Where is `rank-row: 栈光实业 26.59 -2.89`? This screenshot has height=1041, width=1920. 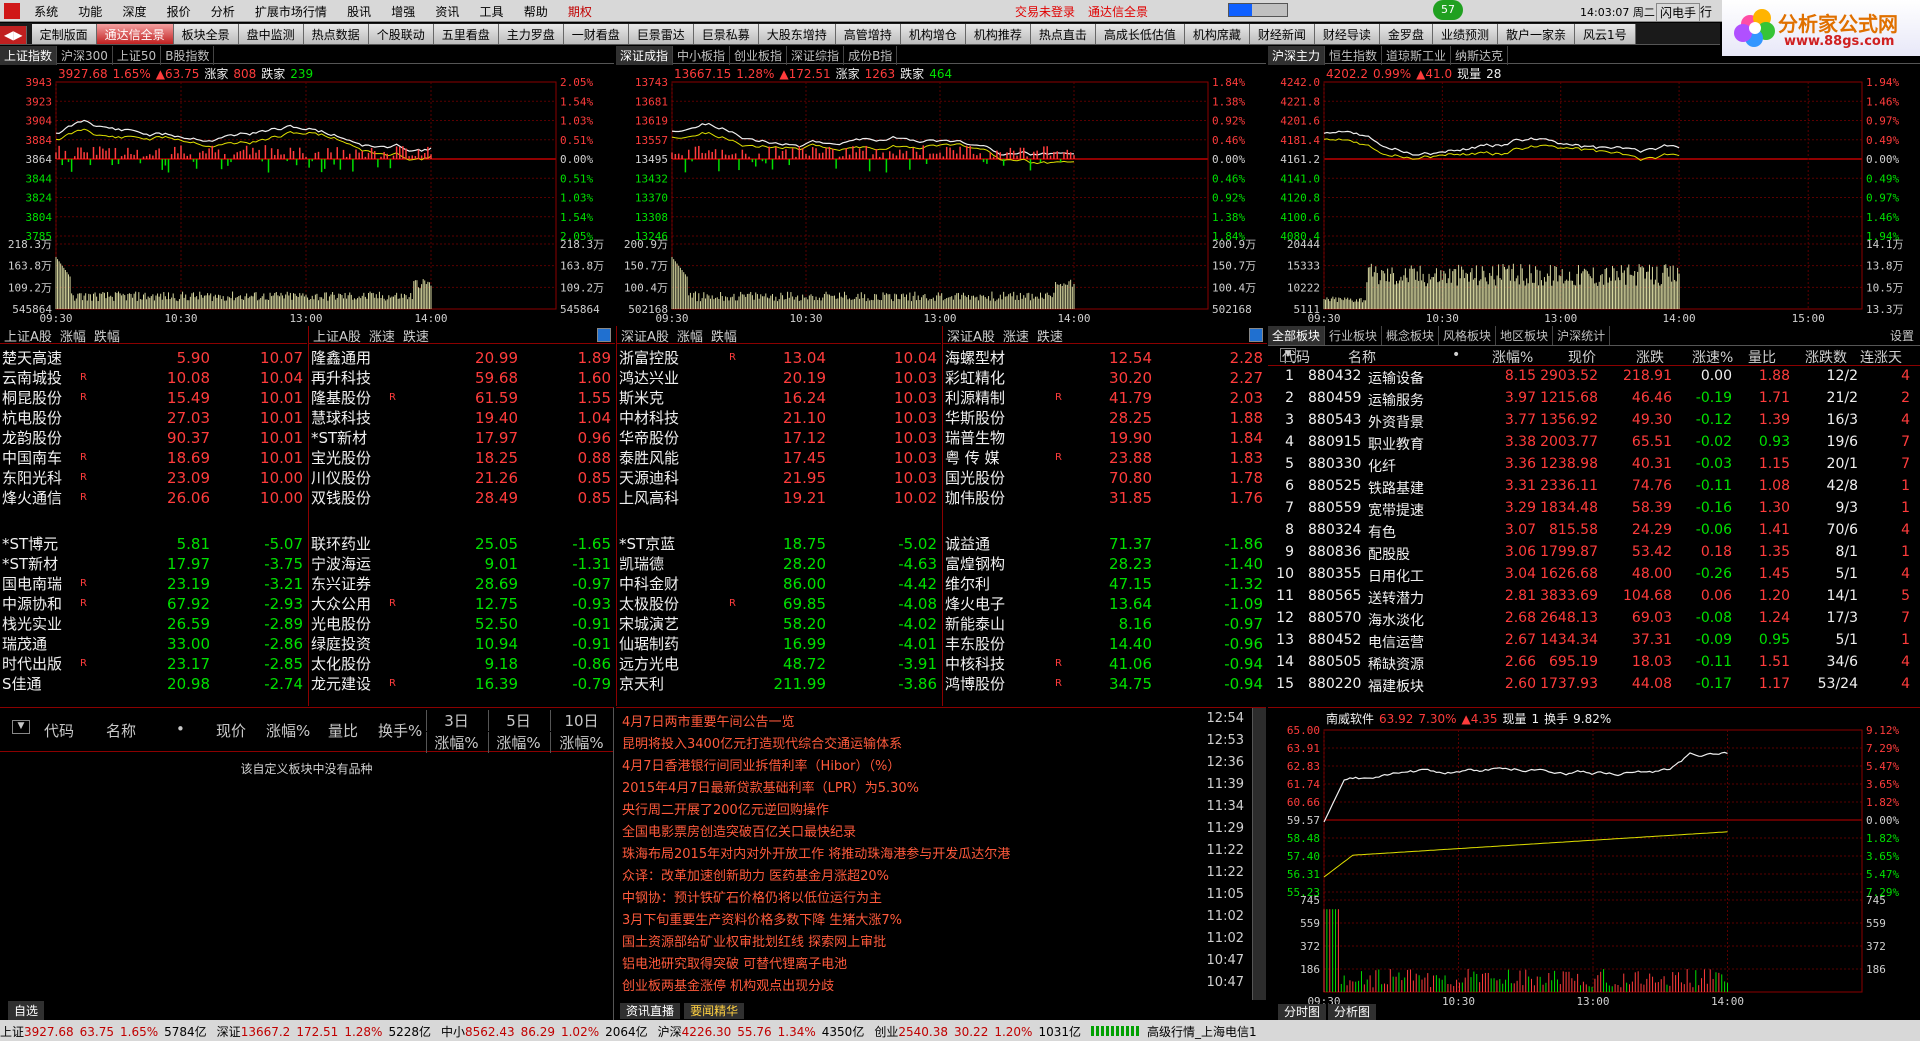
rank-row: 栈光实业 26.59 -2.89 is located at coordinates (153, 624).